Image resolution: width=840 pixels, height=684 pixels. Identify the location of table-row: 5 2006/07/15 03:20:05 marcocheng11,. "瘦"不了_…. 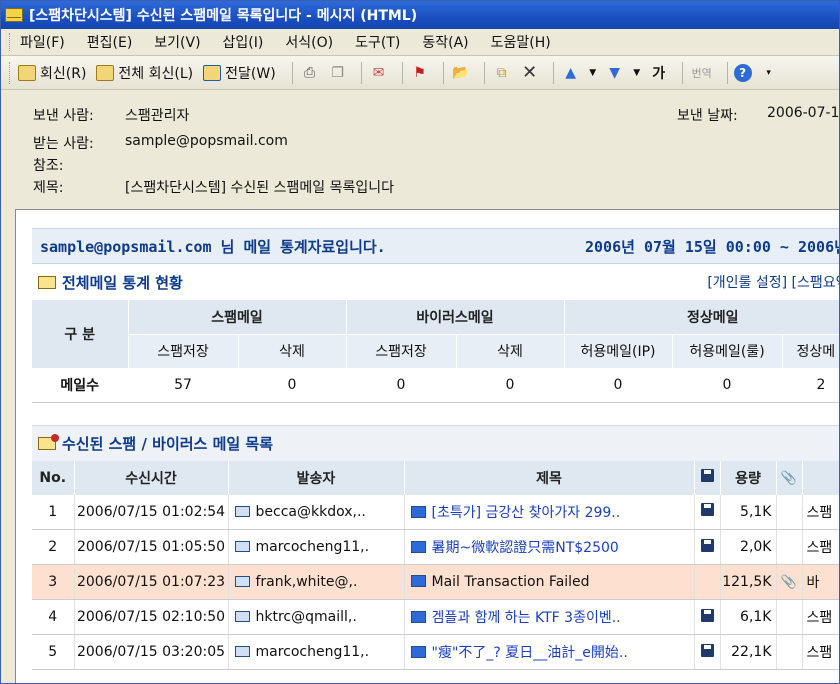
(435, 652).